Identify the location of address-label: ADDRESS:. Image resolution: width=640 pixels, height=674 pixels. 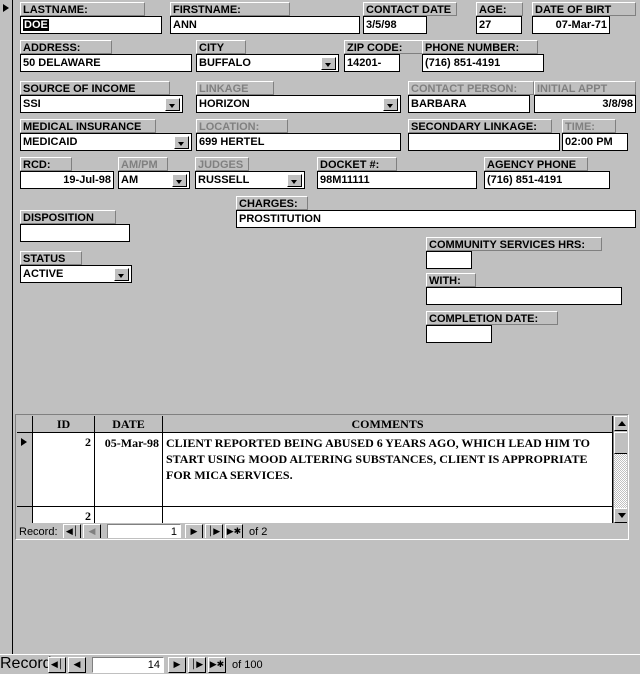
(66, 47).